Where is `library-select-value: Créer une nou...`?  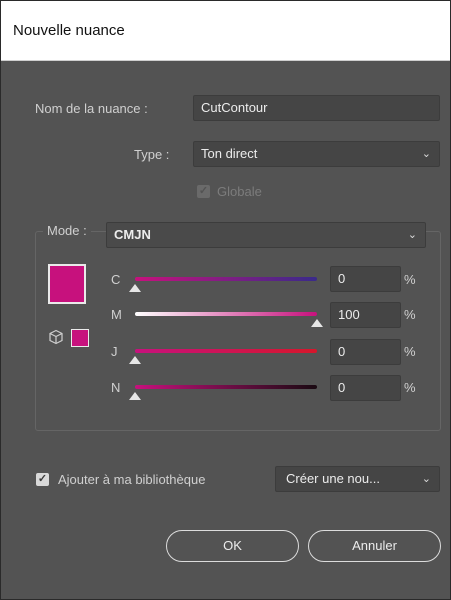
library-select-value: Créer une nou... is located at coordinates (333, 478).